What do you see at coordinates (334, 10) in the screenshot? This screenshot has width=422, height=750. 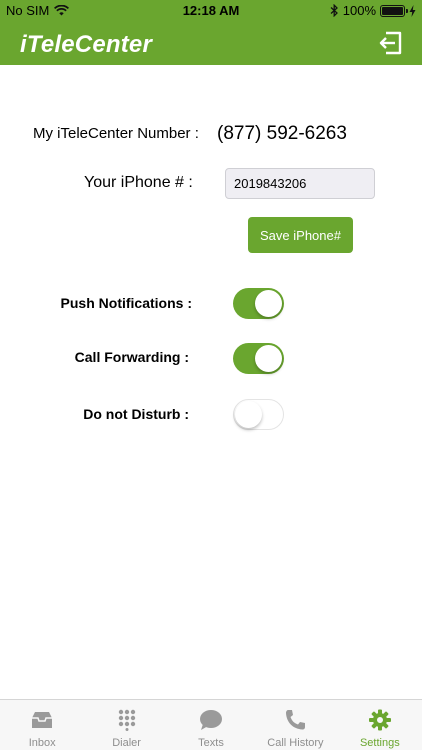 I see `bluetooth-icon` at bounding box center [334, 10].